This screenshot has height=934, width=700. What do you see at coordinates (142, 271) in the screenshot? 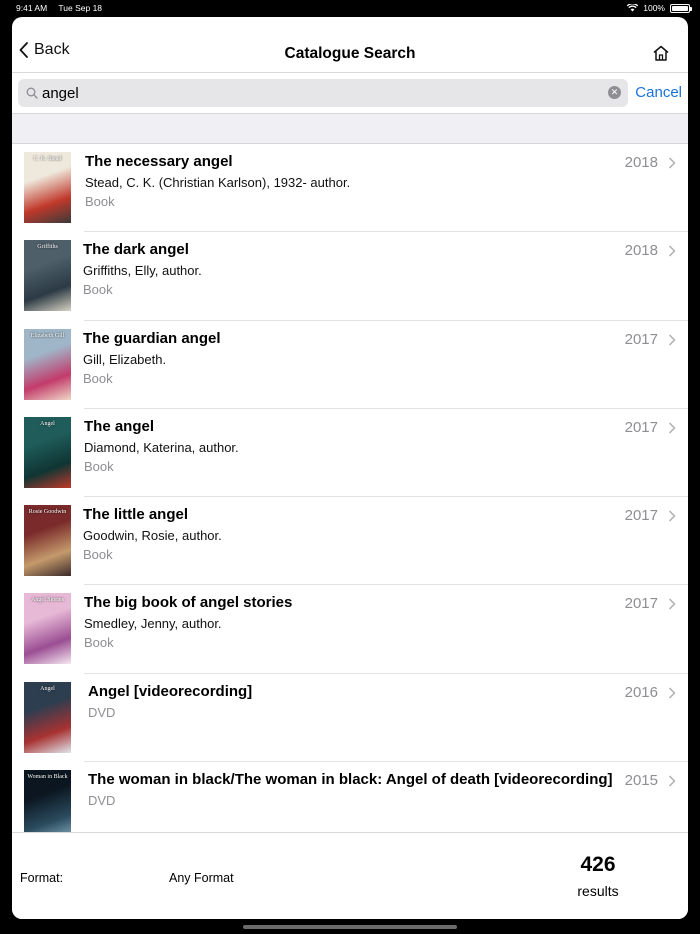
I see `result-author: Griffiths, Elly, author.` at bounding box center [142, 271].